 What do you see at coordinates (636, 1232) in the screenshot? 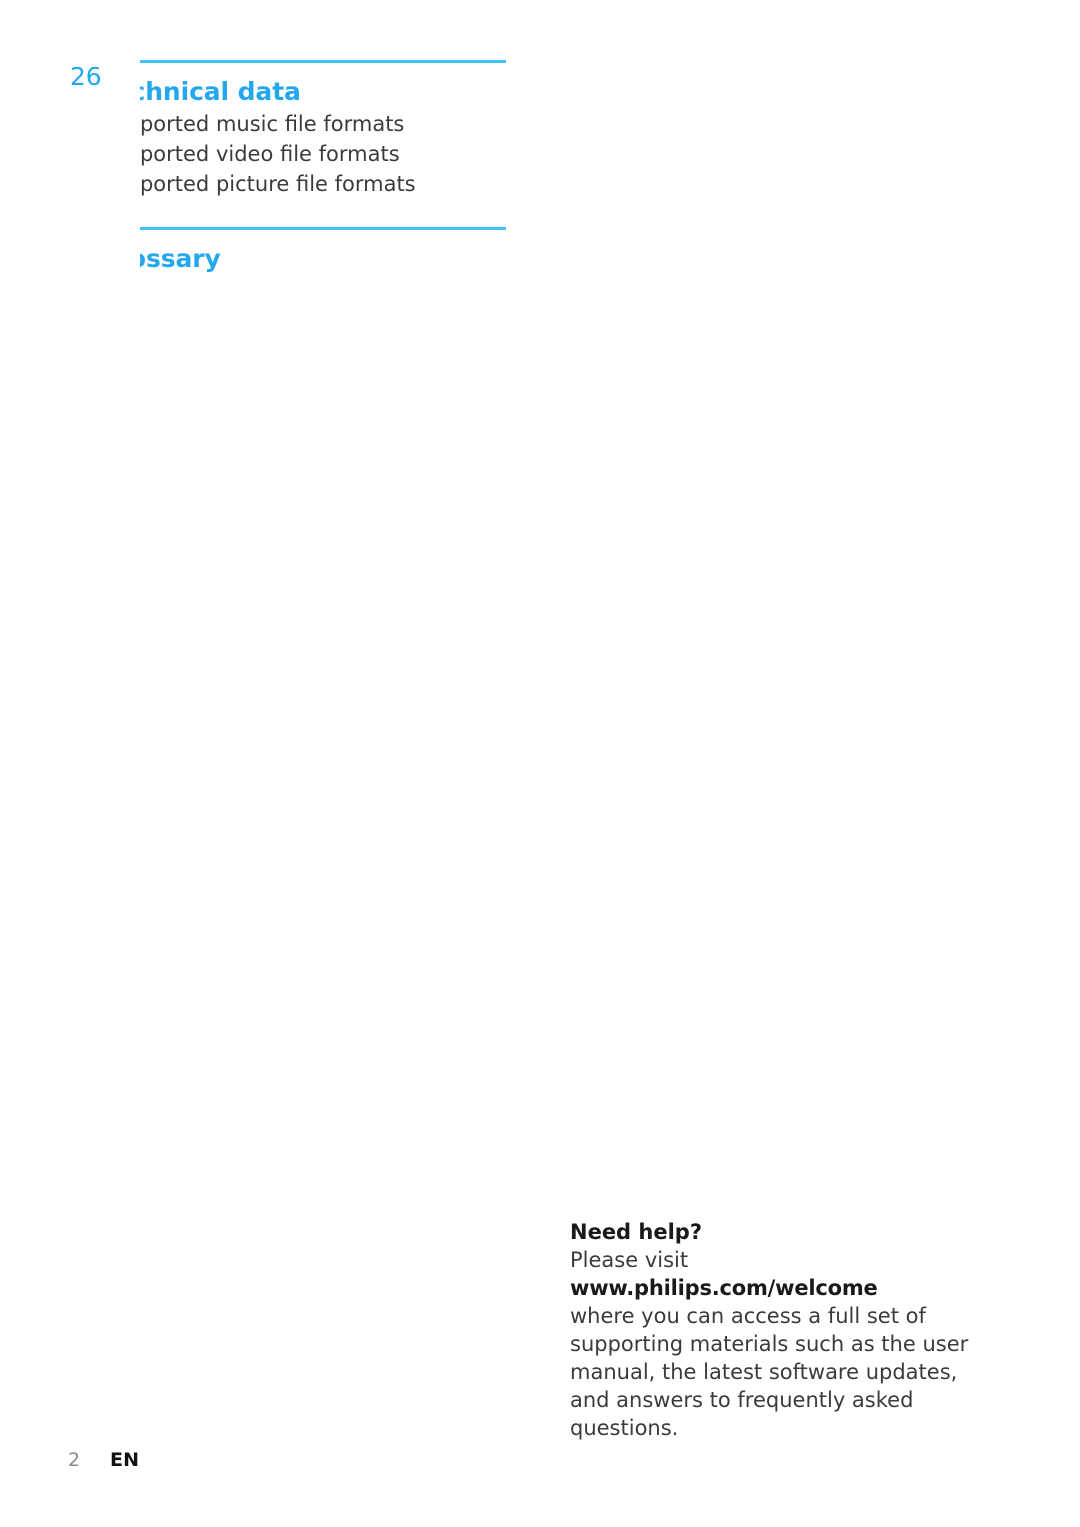
I see `need-help-title: Need help?` at bounding box center [636, 1232].